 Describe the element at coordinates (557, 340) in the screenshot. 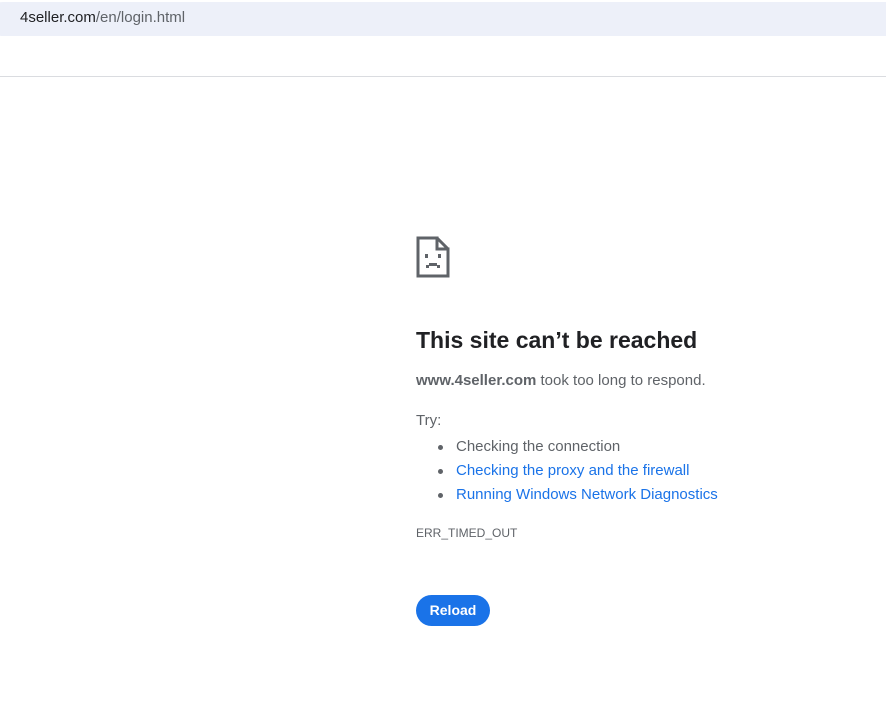

I see `error-title: This site can’t be reached` at that location.